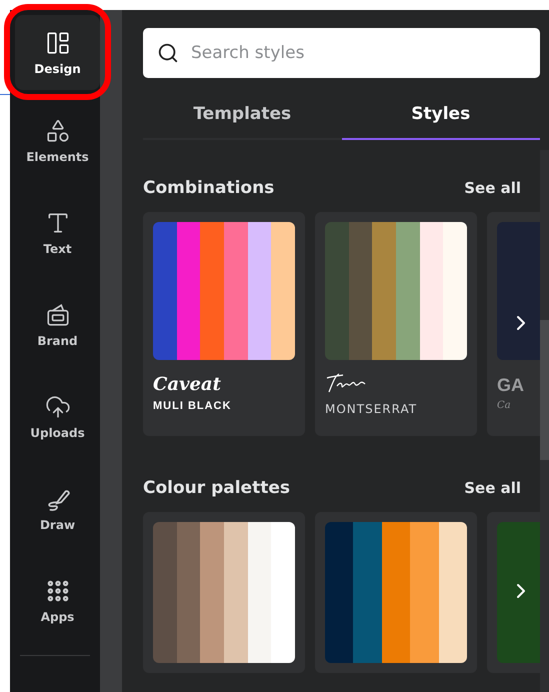  Describe the element at coordinates (57, 325) in the screenshot. I see `sidebar-item: Brand` at that location.